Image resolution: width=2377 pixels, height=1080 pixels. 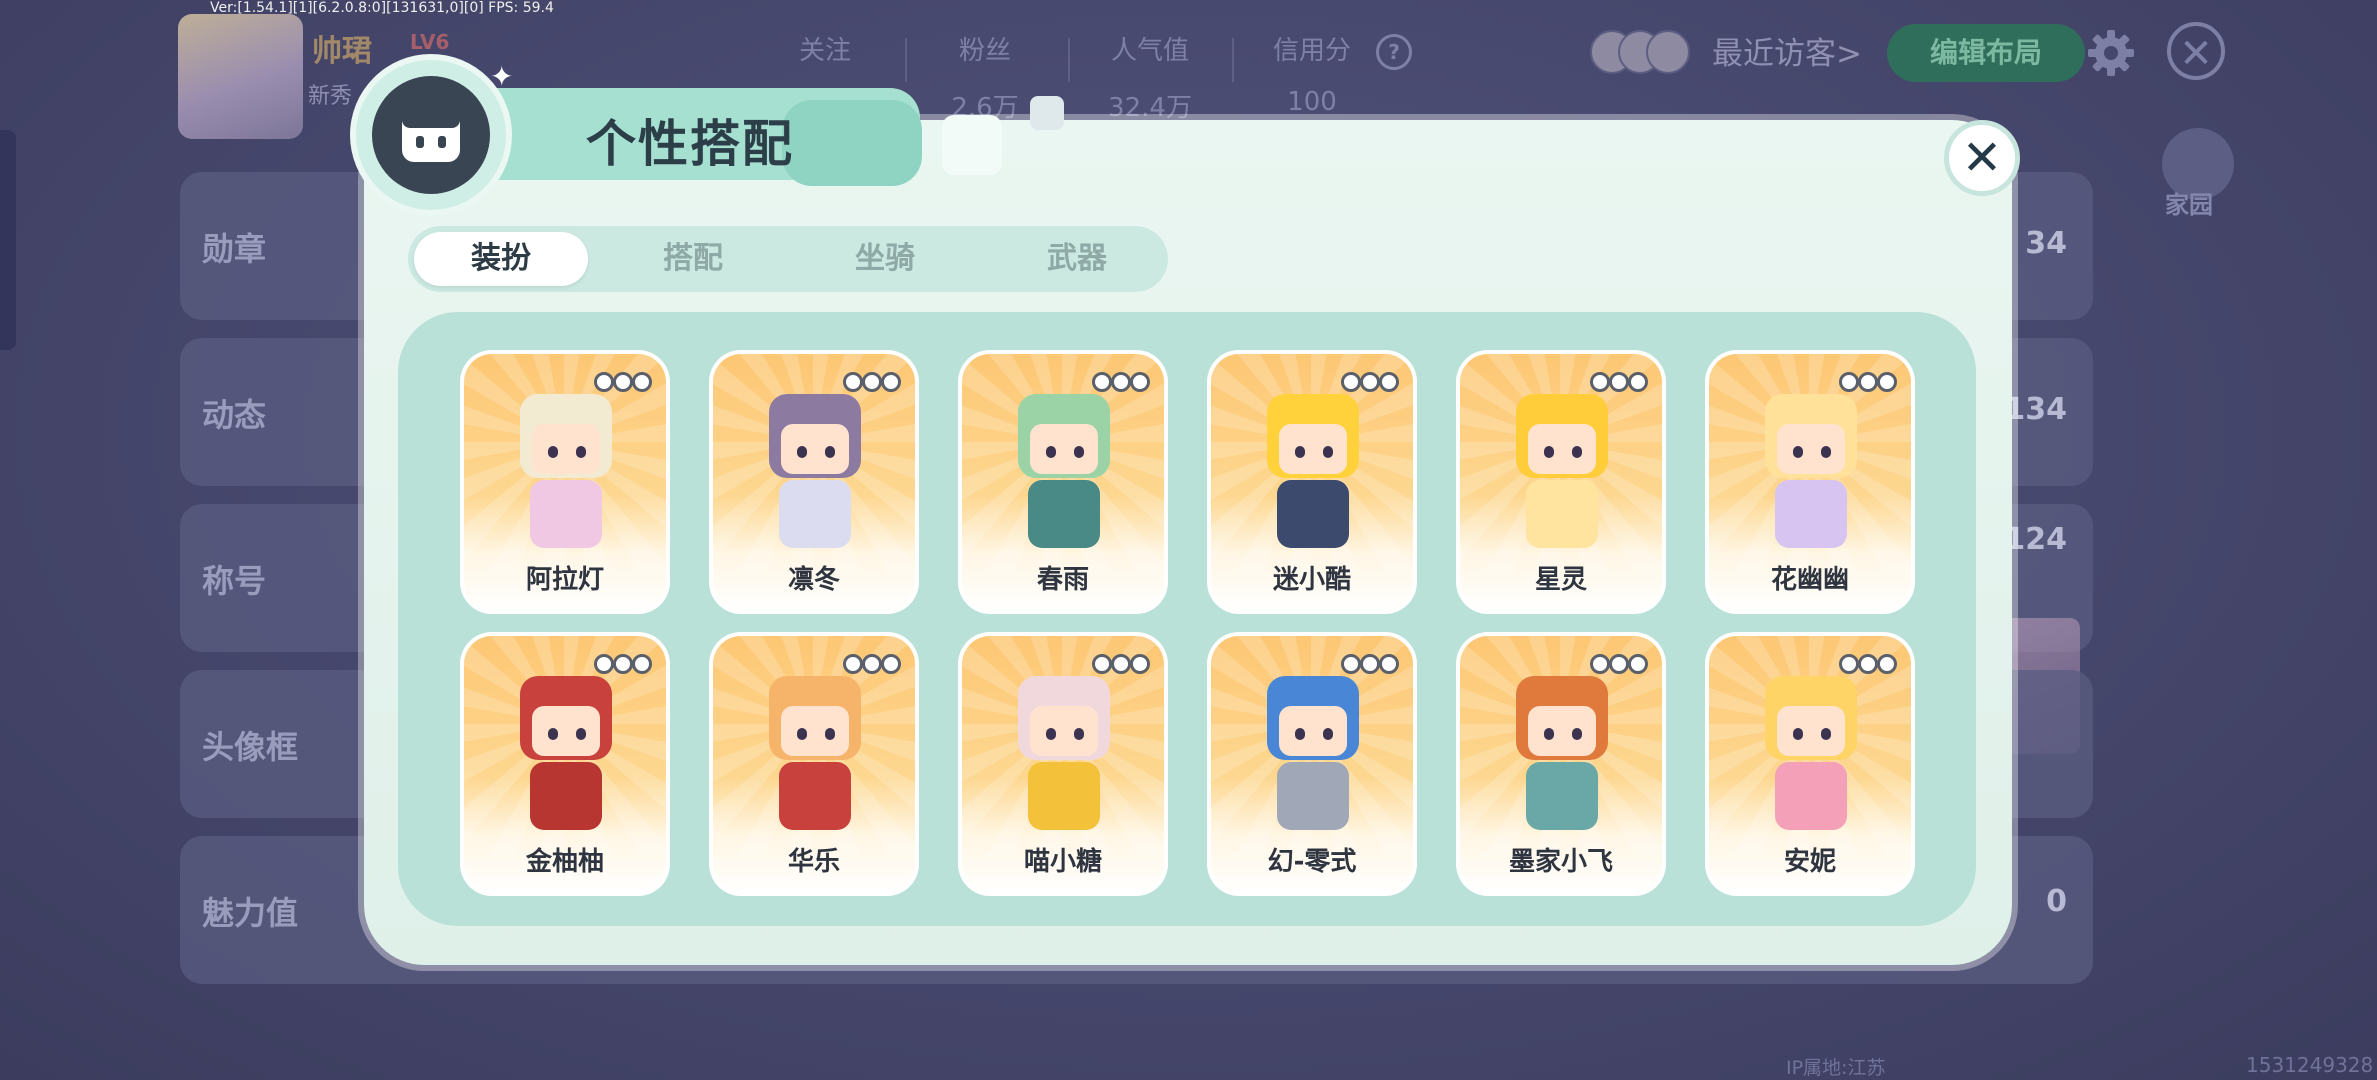 I want to click on outfit-card-bg: 迷小酷, so click(x=1312, y=482).